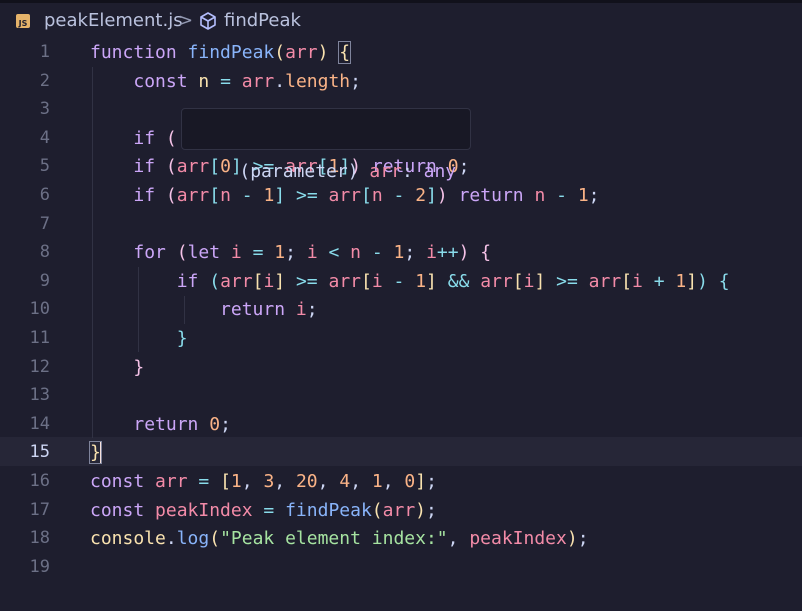 Image resolution: width=802 pixels, height=611 pixels. What do you see at coordinates (44, 252) in the screenshot?
I see `line-number: 8` at bounding box center [44, 252].